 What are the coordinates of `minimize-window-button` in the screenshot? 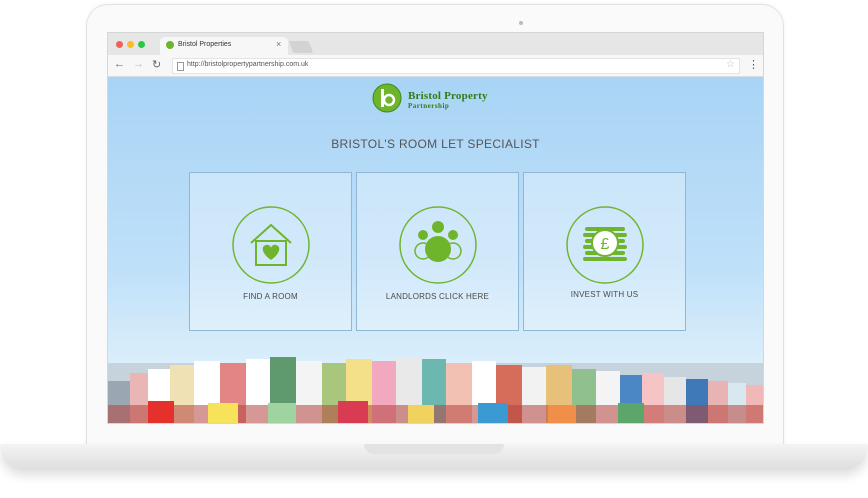 It's located at (130, 44).